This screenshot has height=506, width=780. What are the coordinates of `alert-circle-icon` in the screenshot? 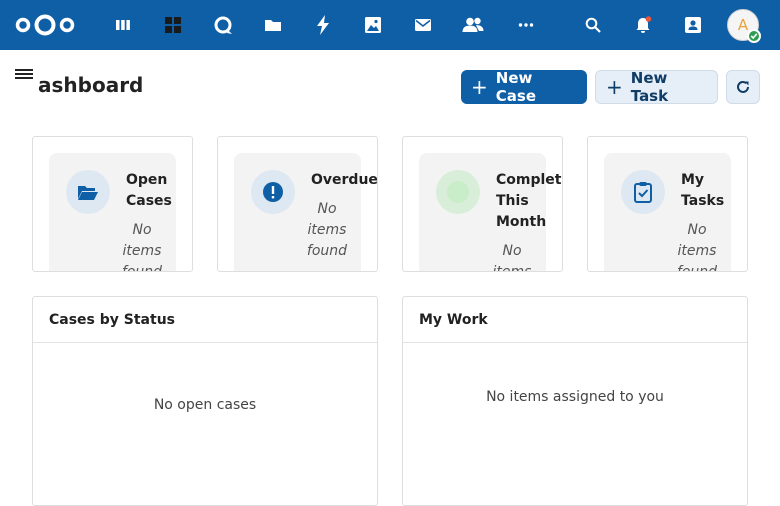 It's located at (273, 192).